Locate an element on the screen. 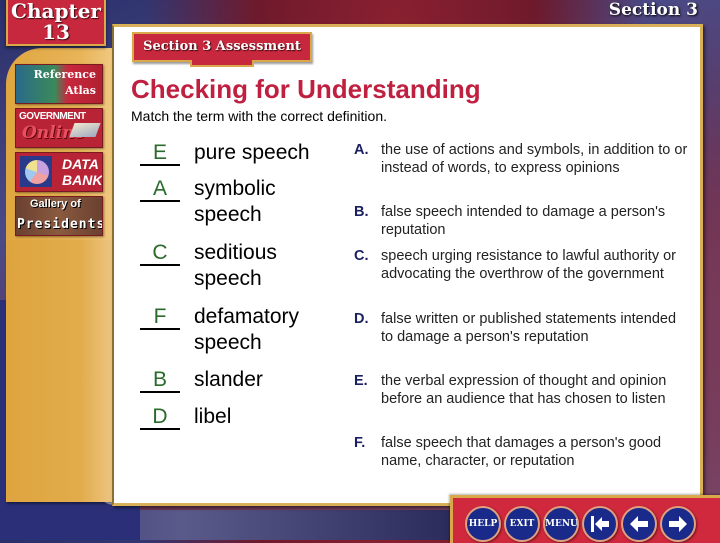  pie-chart-icon is located at coordinates (36, 171).